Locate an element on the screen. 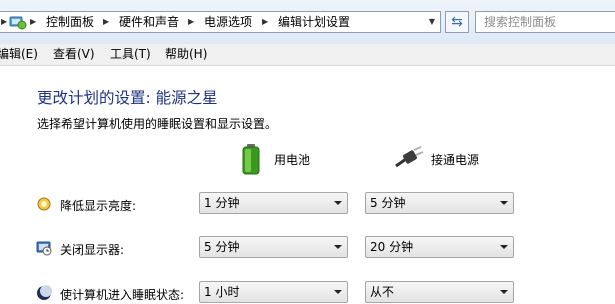  power-plug-icon is located at coordinates (409, 157).